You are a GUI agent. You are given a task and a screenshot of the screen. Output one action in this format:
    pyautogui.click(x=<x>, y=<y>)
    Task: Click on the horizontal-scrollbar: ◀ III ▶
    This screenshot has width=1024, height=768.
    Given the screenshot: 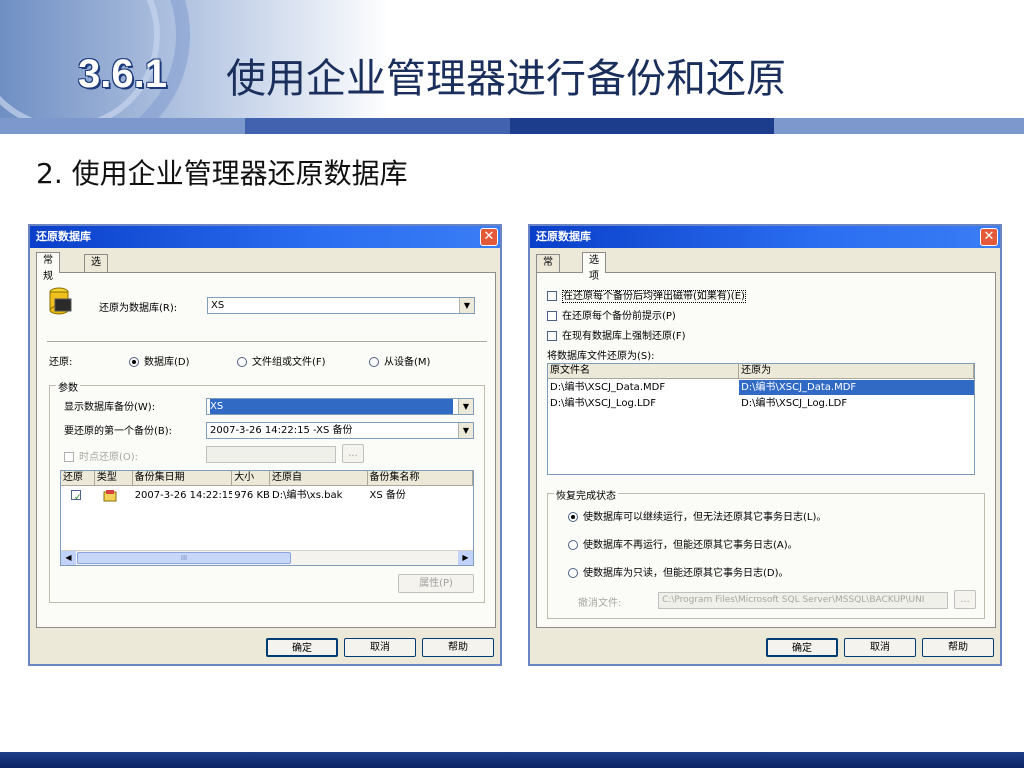 What is the action you would take?
    pyautogui.click(x=267, y=557)
    